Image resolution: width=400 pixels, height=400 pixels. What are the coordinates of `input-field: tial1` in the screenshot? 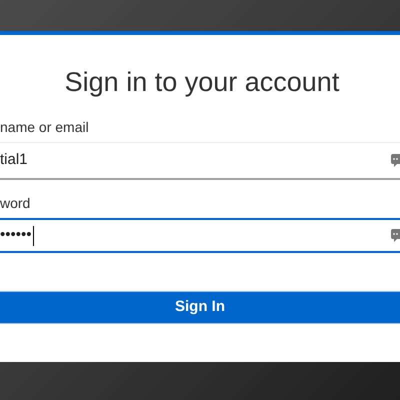 It's located at (200, 161).